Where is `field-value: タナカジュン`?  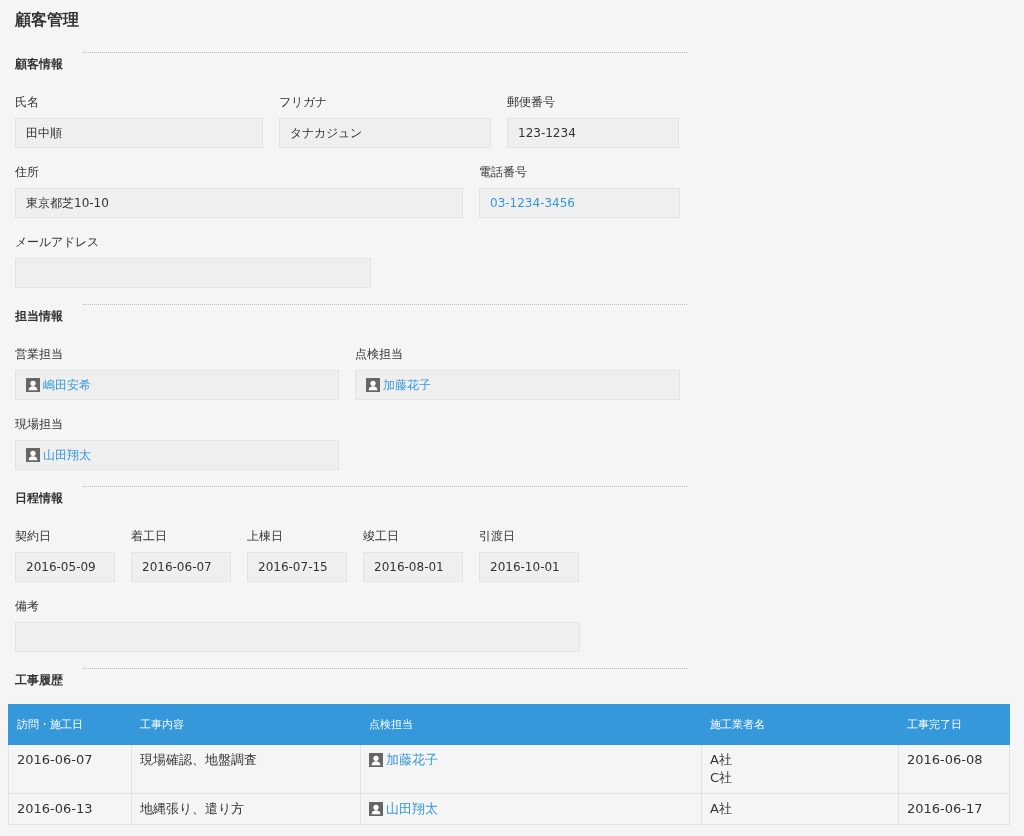 field-value: タナカジュン is located at coordinates (385, 133).